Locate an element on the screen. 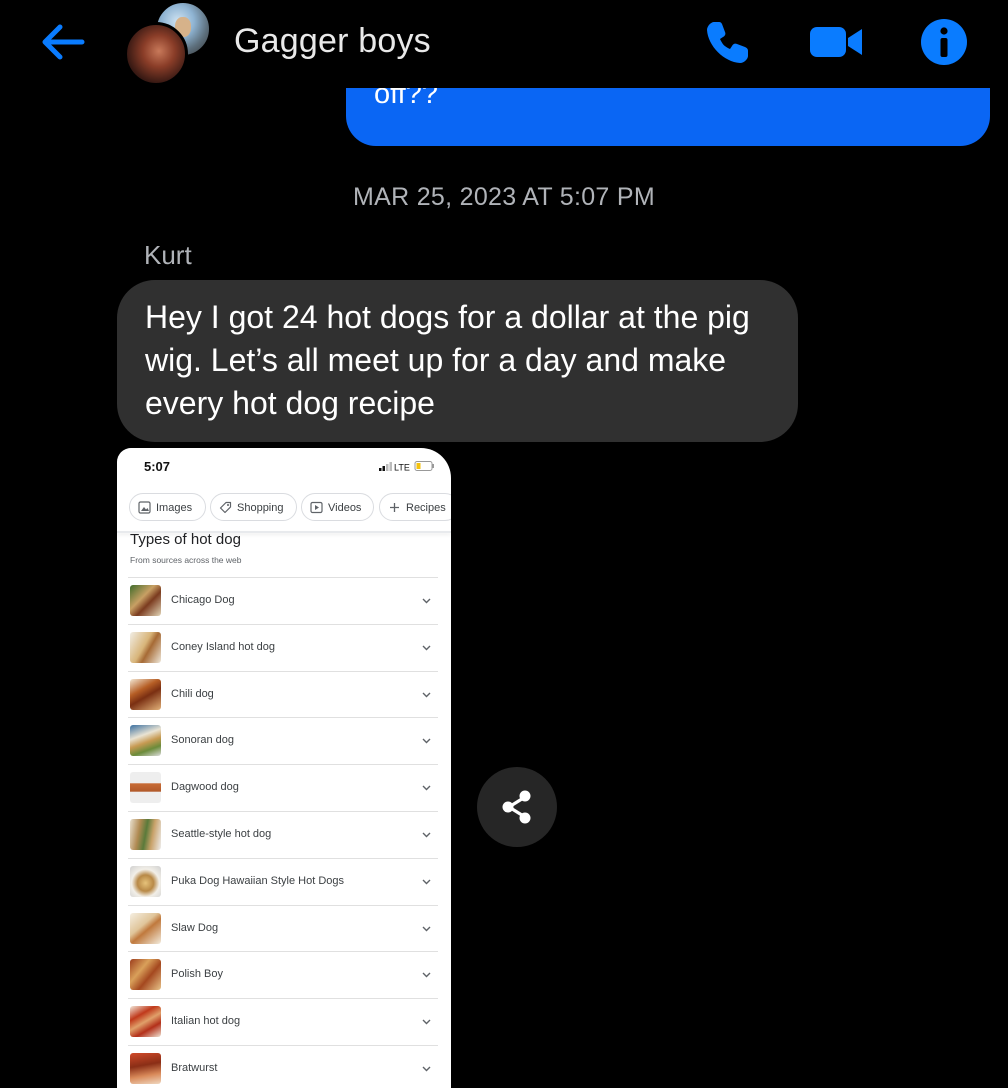 The height and width of the screenshot is (1088, 1008). item-label: Bratwurst is located at coordinates (194, 1067).